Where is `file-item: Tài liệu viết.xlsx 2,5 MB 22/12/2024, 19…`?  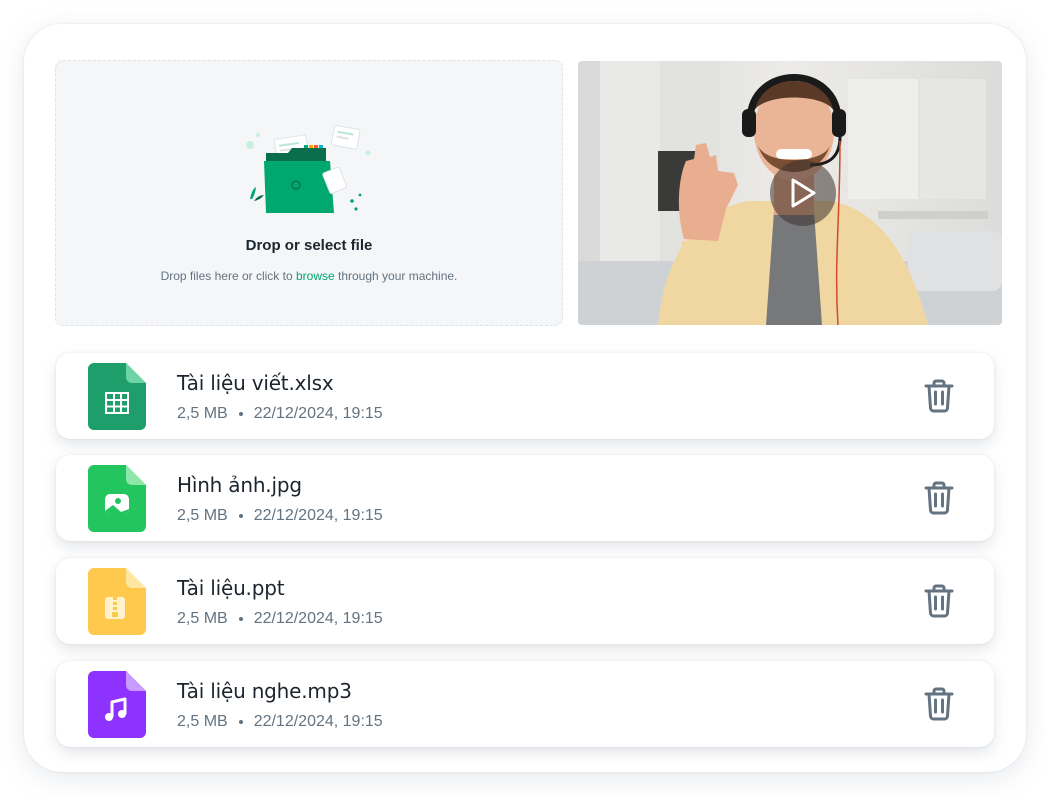 file-item: Tài liệu viết.xlsx 2,5 MB 22/12/2024, 19… is located at coordinates (525, 396).